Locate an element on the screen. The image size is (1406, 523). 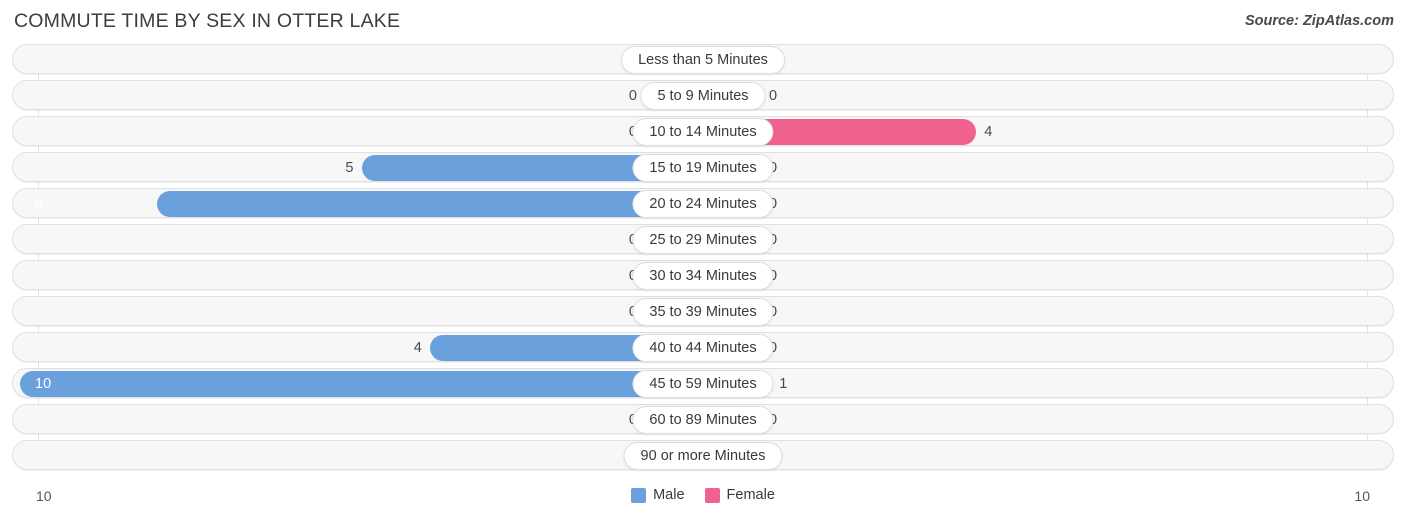
value-label-male: 10 is located at coordinates (43, 384).